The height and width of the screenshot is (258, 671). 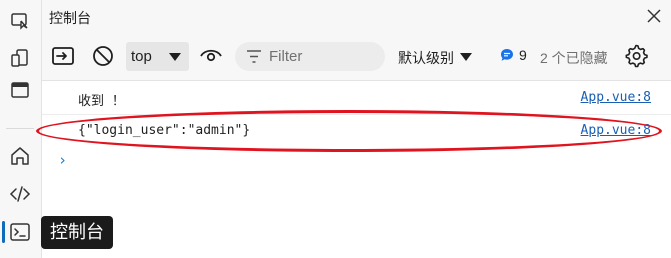 What do you see at coordinates (523, 55) in the screenshot?
I see `issues-count: 9` at bounding box center [523, 55].